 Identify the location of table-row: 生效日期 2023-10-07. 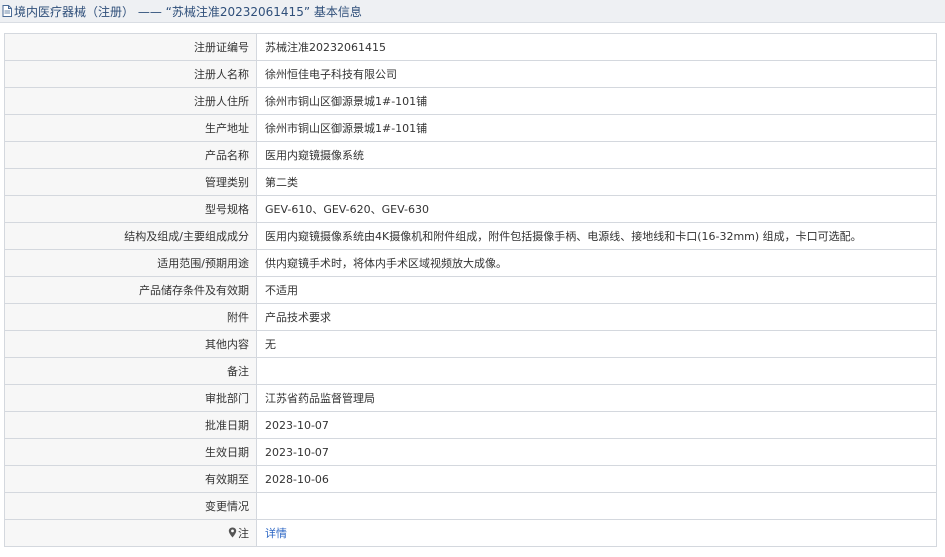
(470, 452).